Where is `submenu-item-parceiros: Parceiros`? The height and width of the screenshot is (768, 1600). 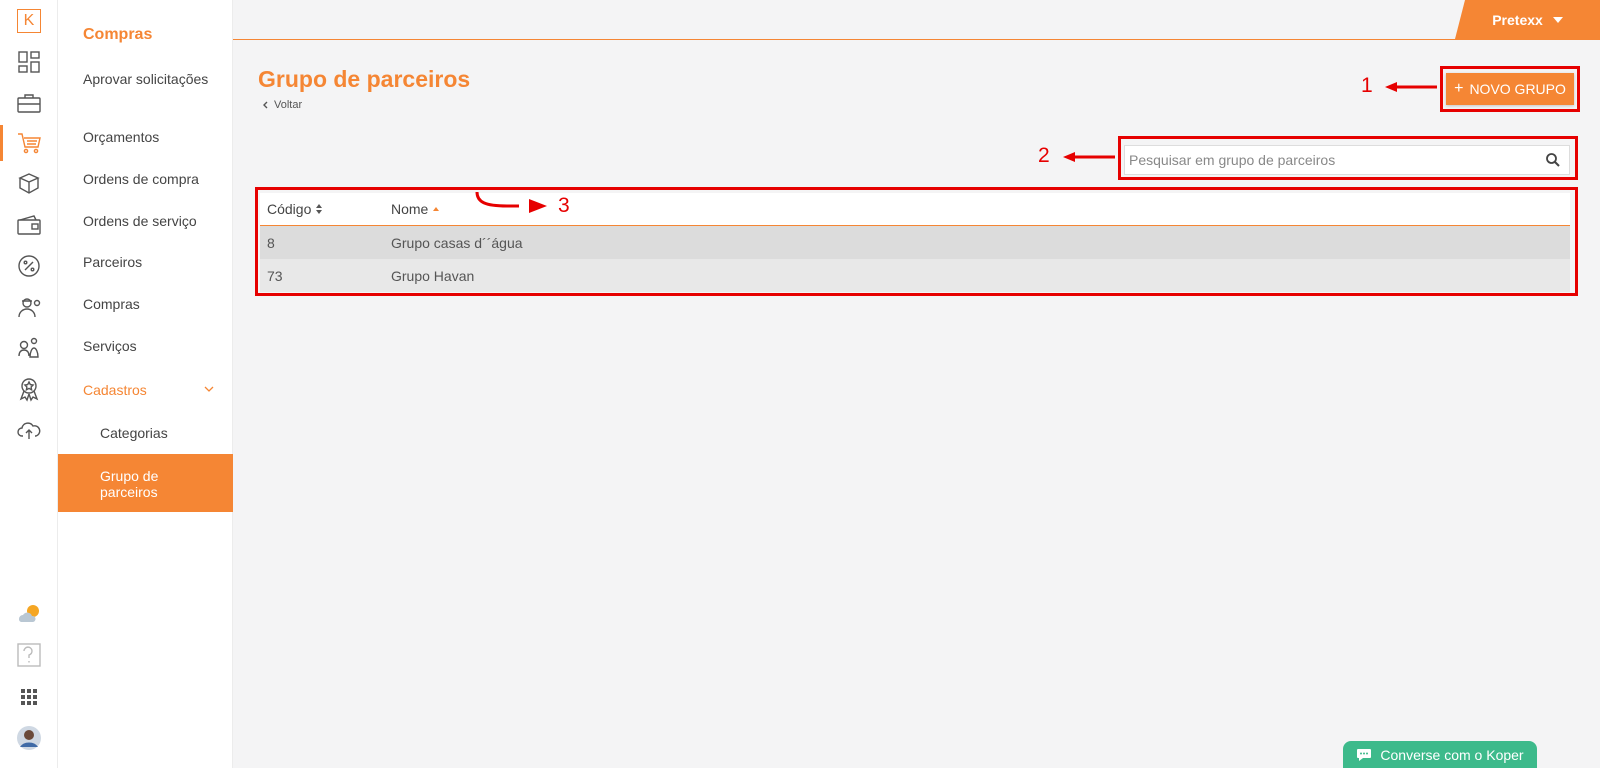 submenu-item-parceiros: Parceiros is located at coordinates (153, 262).